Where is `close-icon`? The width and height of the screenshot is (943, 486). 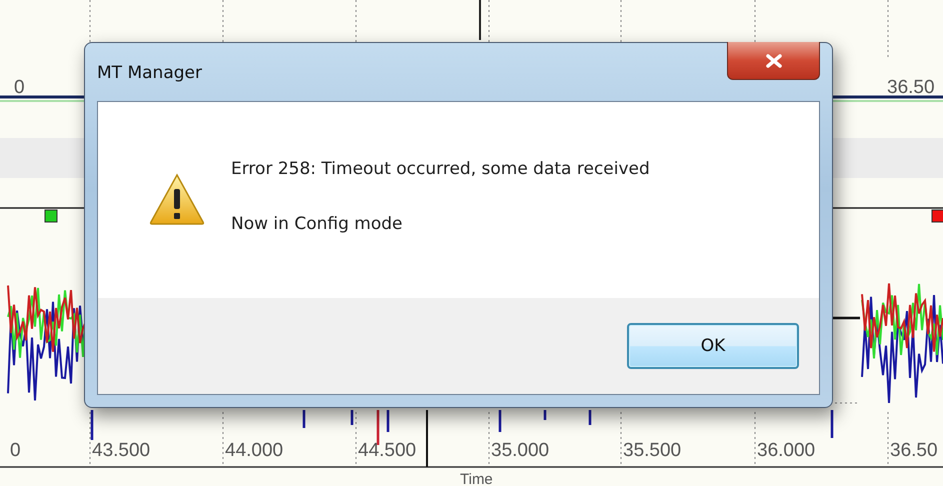
close-icon is located at coordinates (773, 61).